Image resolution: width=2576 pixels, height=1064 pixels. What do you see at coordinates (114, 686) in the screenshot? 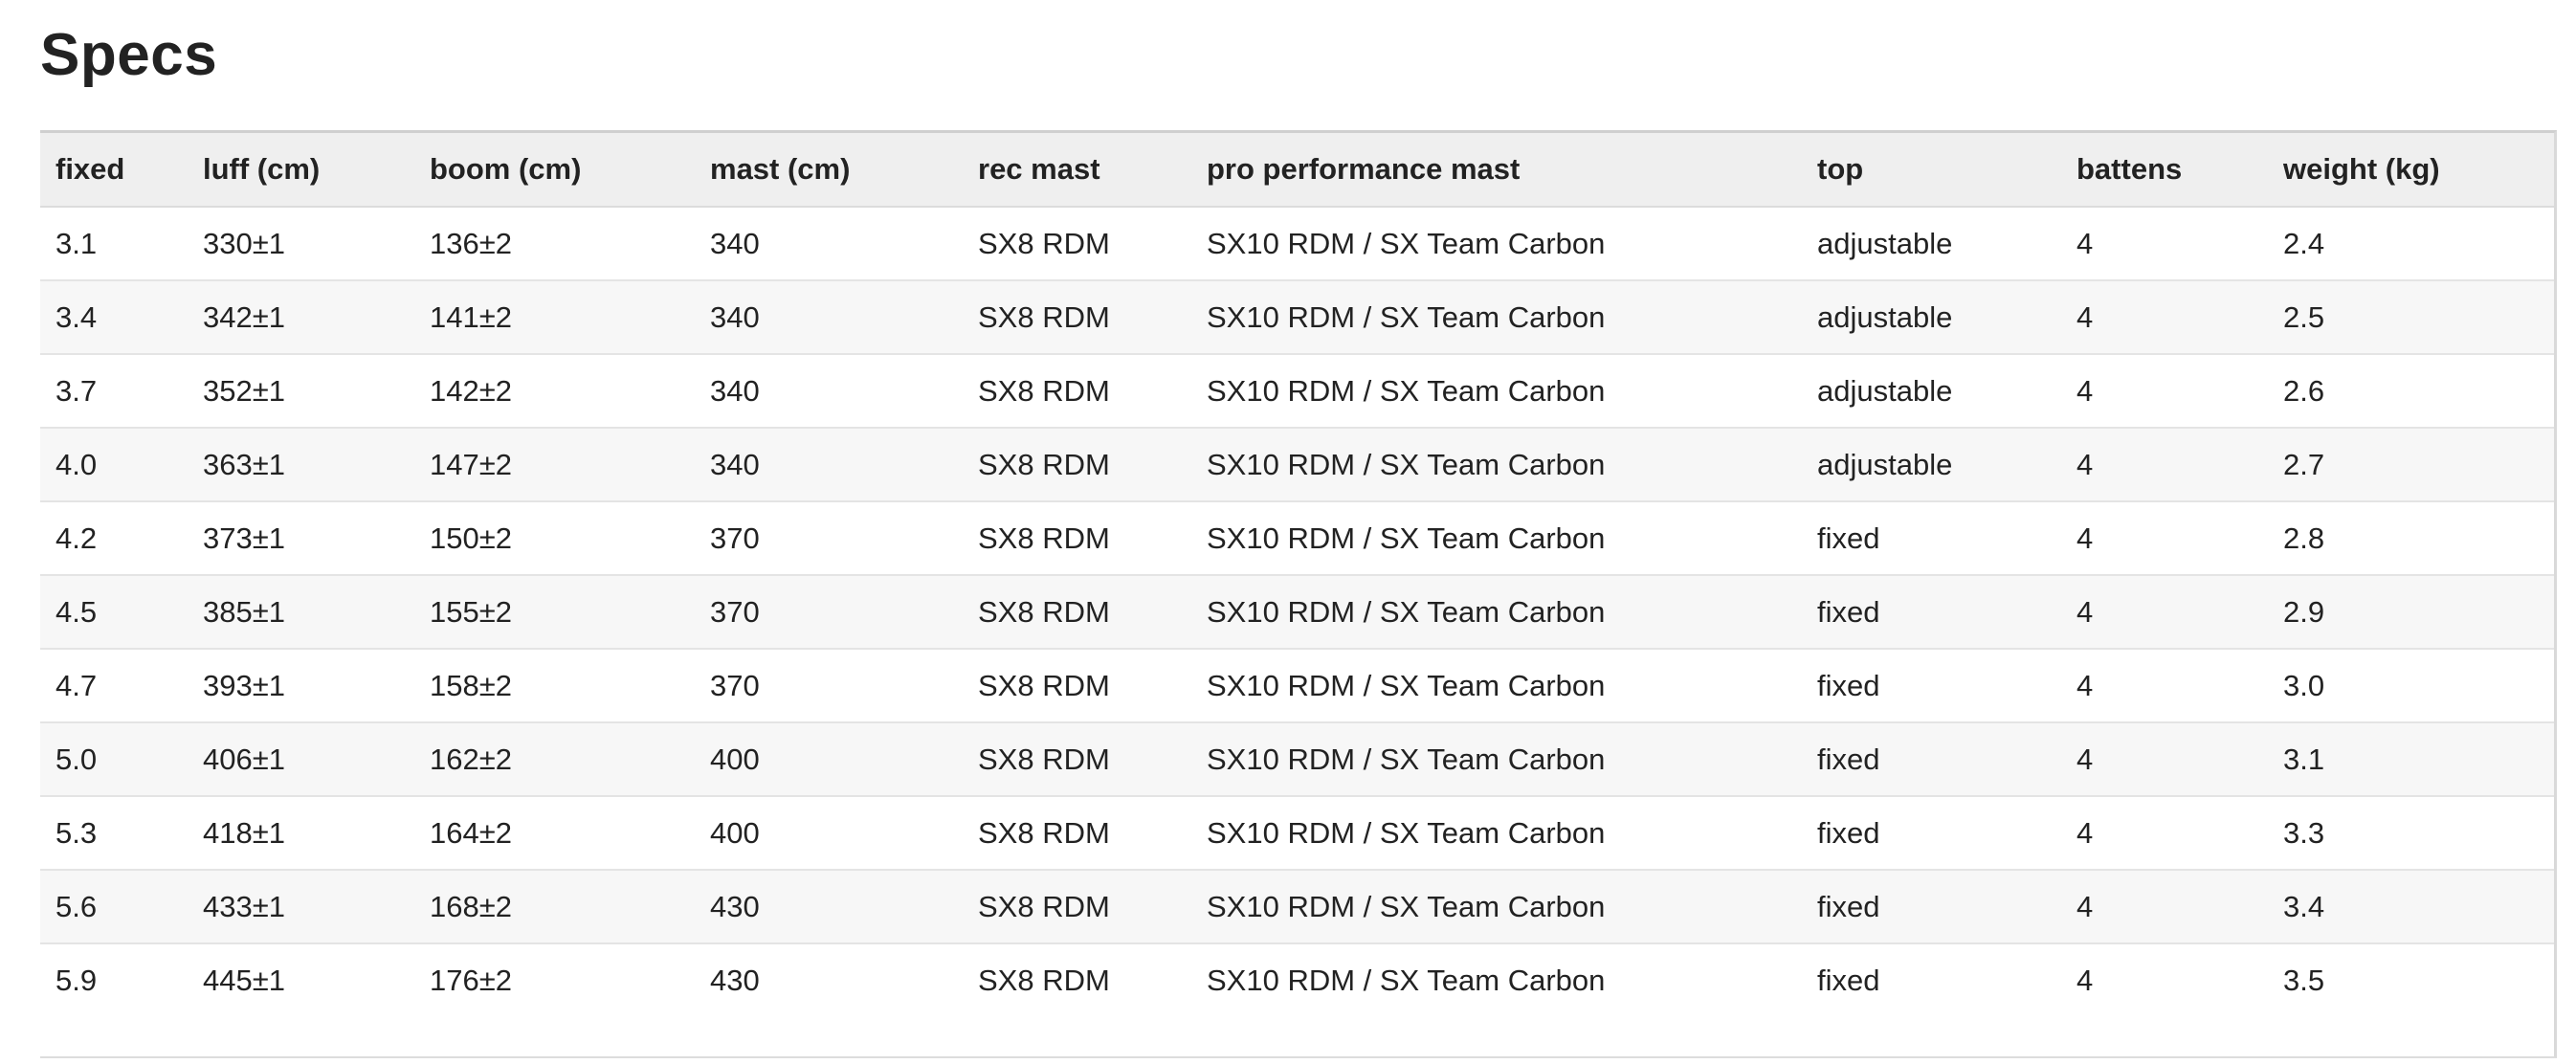
I see `cell-fixed: 4.7` at bounding box center [114, 686].